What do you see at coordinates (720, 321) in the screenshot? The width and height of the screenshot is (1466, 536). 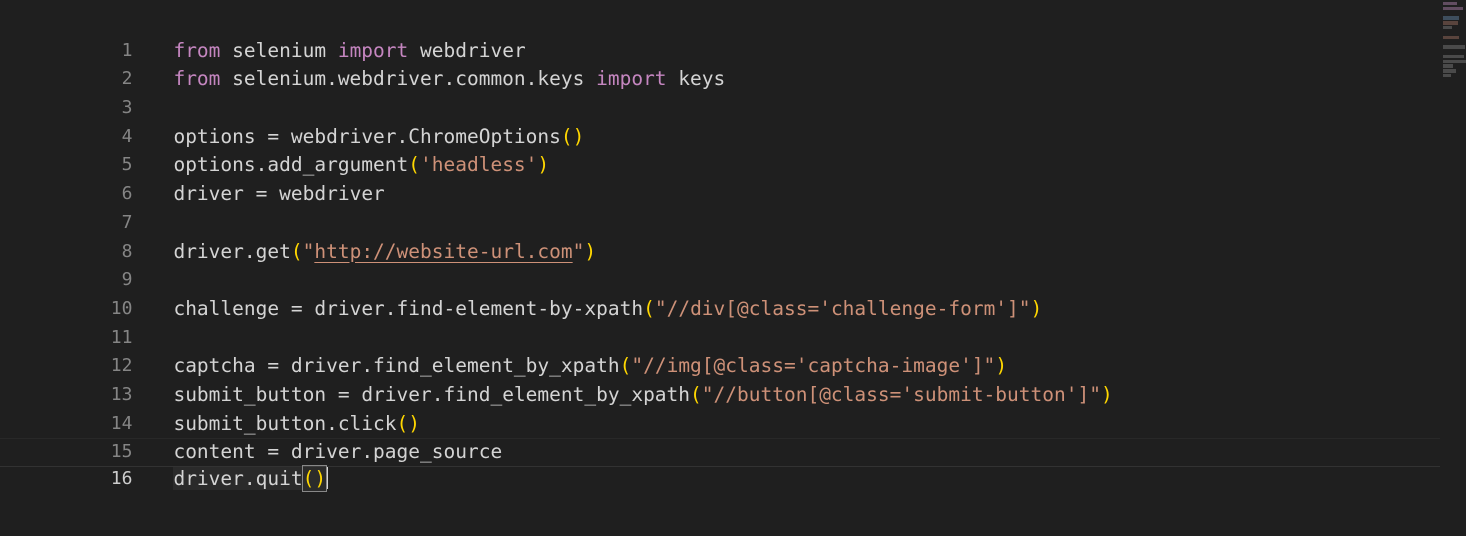 I see `code-line-11: 11` at bounding box center [720, 321].